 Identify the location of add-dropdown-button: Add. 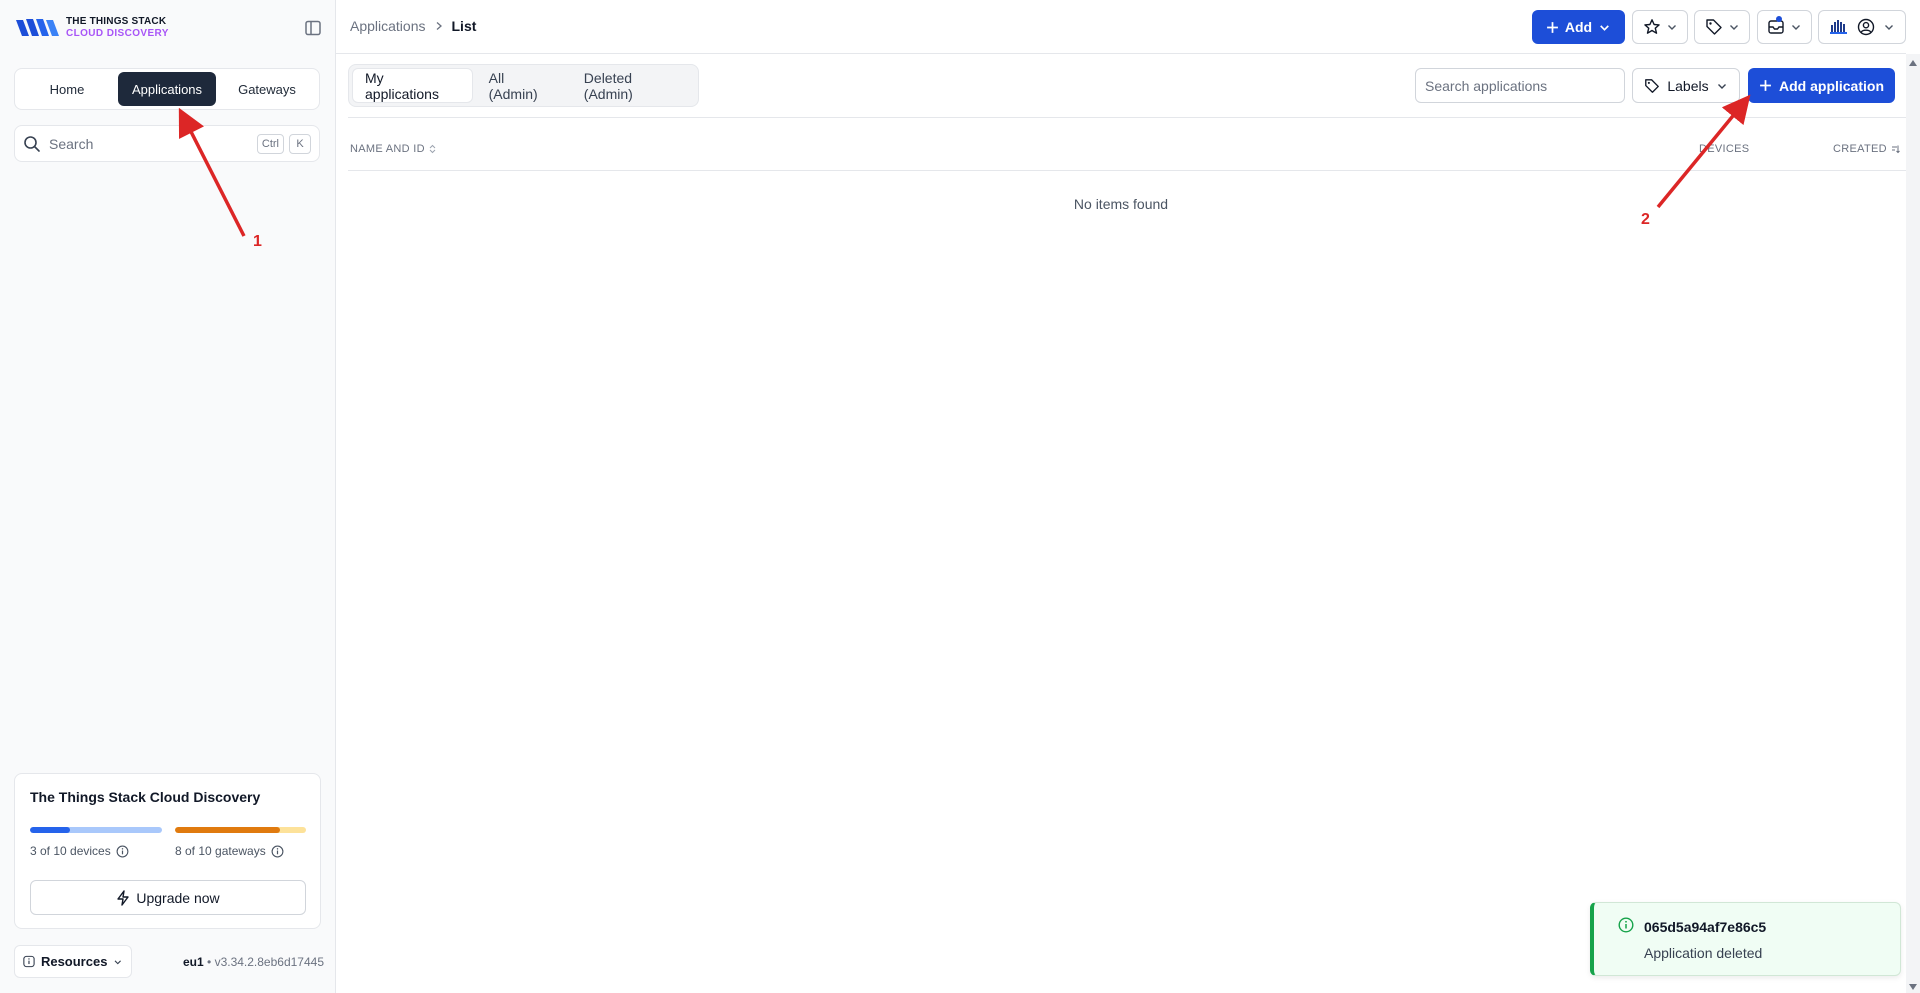
(1578, 27).